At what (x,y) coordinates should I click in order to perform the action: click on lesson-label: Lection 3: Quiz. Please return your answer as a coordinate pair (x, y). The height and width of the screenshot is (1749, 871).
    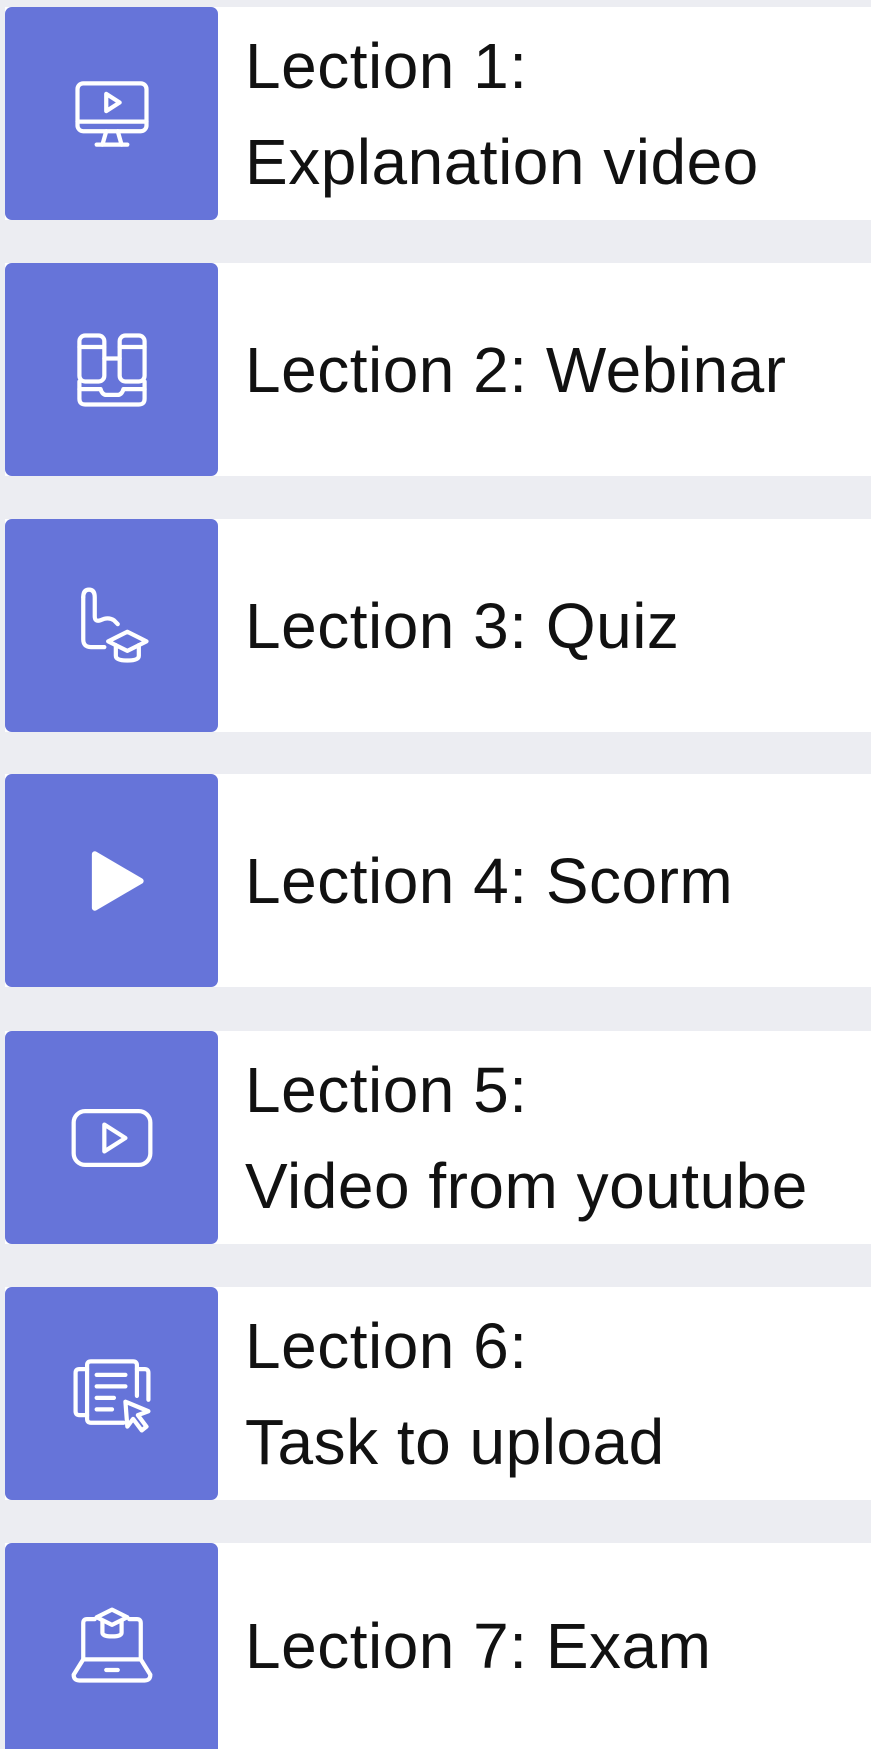
    Looking at the image, I should click on (462, 626).